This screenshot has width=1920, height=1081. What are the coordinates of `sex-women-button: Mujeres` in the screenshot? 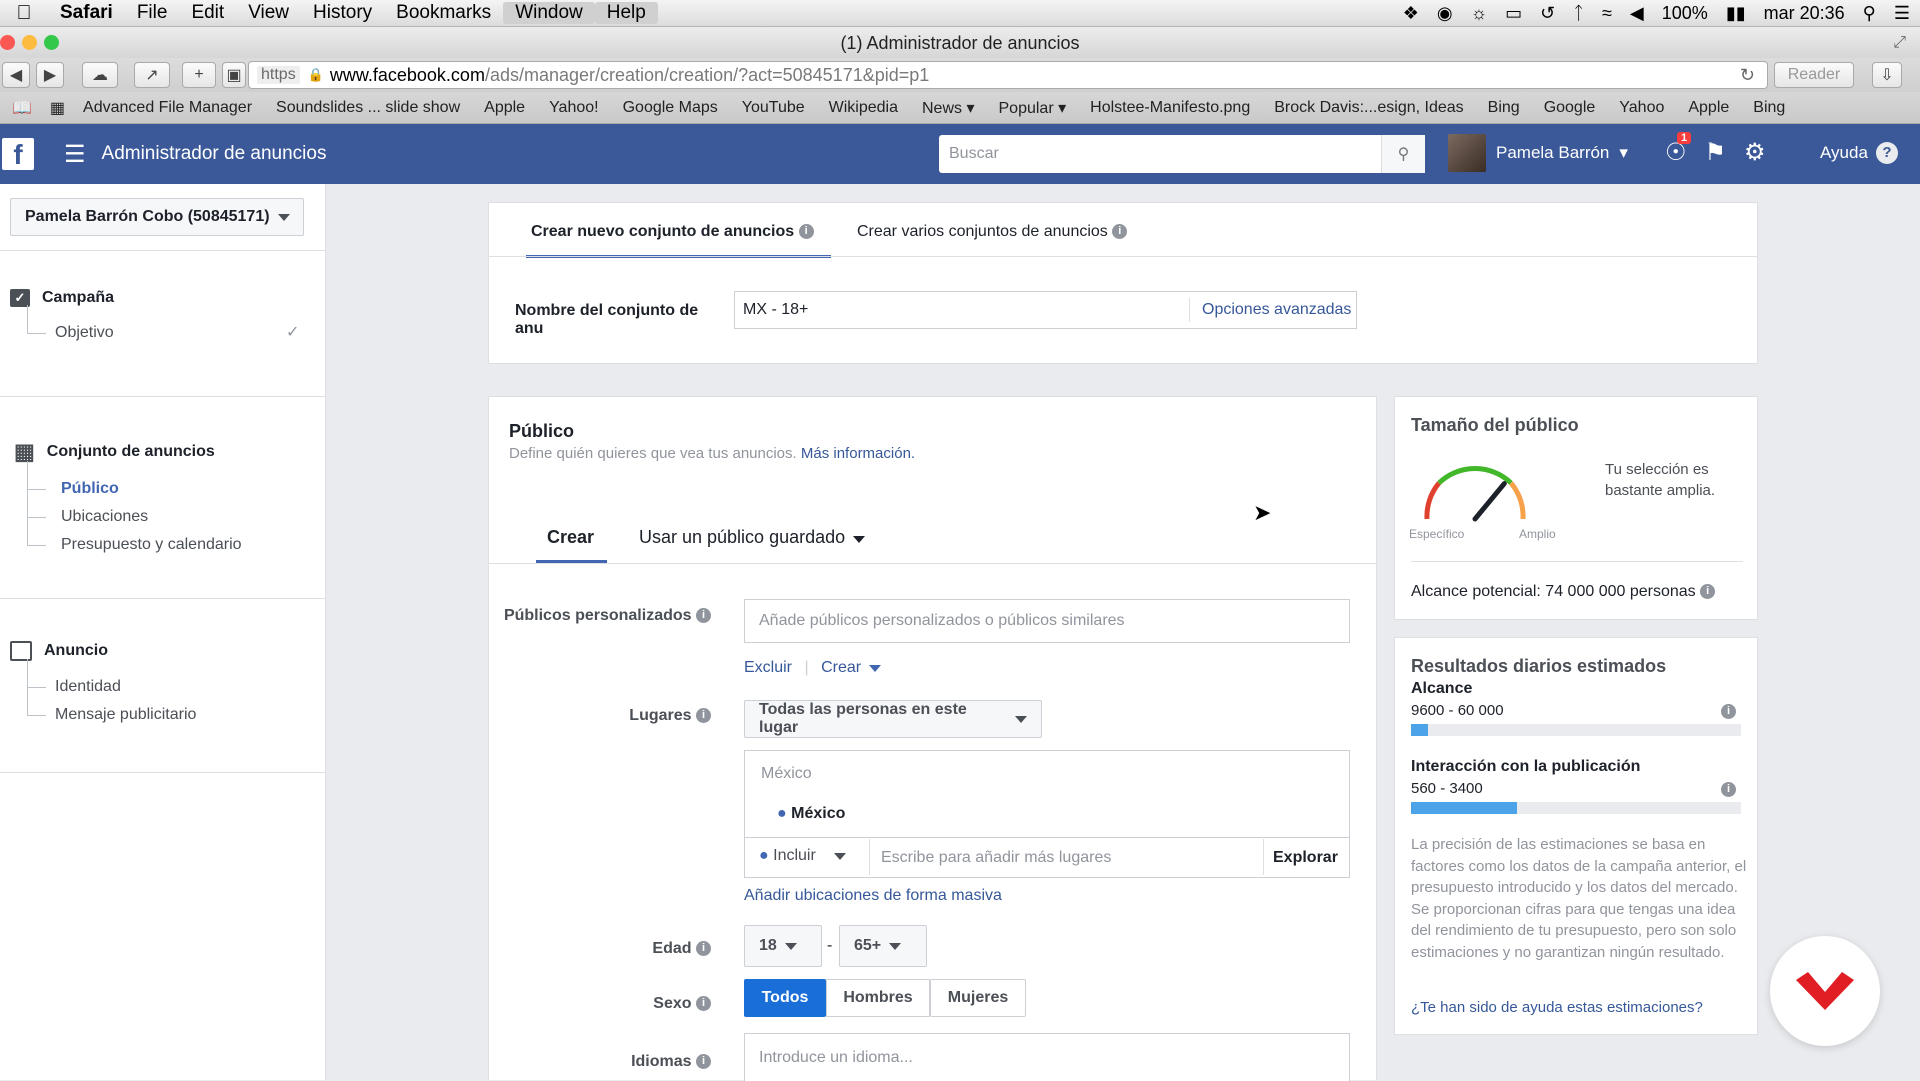 It's located at (978, 998).